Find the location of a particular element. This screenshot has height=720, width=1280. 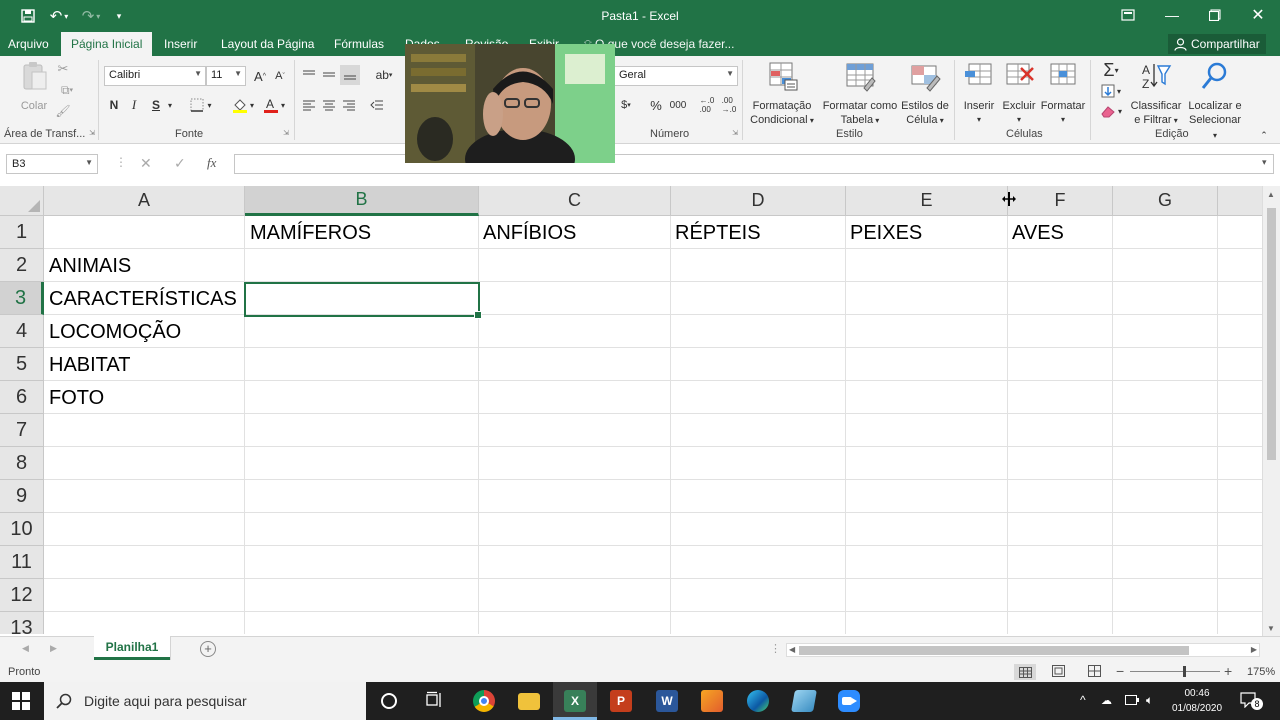

zoom-slider-thumb is located at coordinates (1184, 671).